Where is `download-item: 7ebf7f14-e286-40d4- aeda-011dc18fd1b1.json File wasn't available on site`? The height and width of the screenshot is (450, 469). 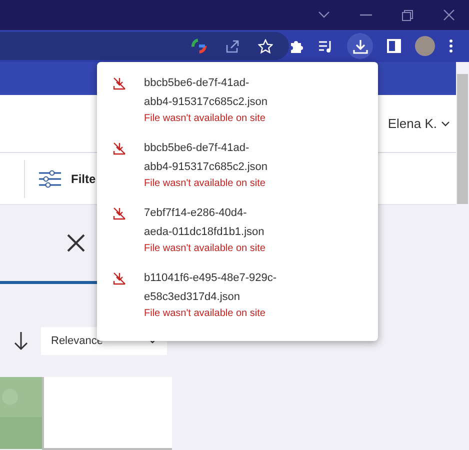
download-item: 7ebf7f14-e286-40d4- aeda-011dc18fd1b1.json File wasn't available on site is located at coordinates (237, 230).